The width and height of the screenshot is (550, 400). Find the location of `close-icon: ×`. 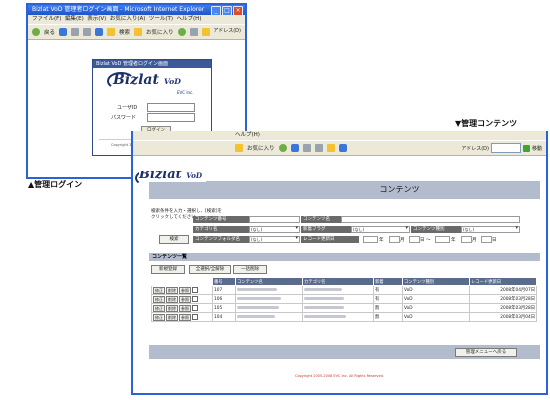

close-icon: × is located at coordinates (238, 11).